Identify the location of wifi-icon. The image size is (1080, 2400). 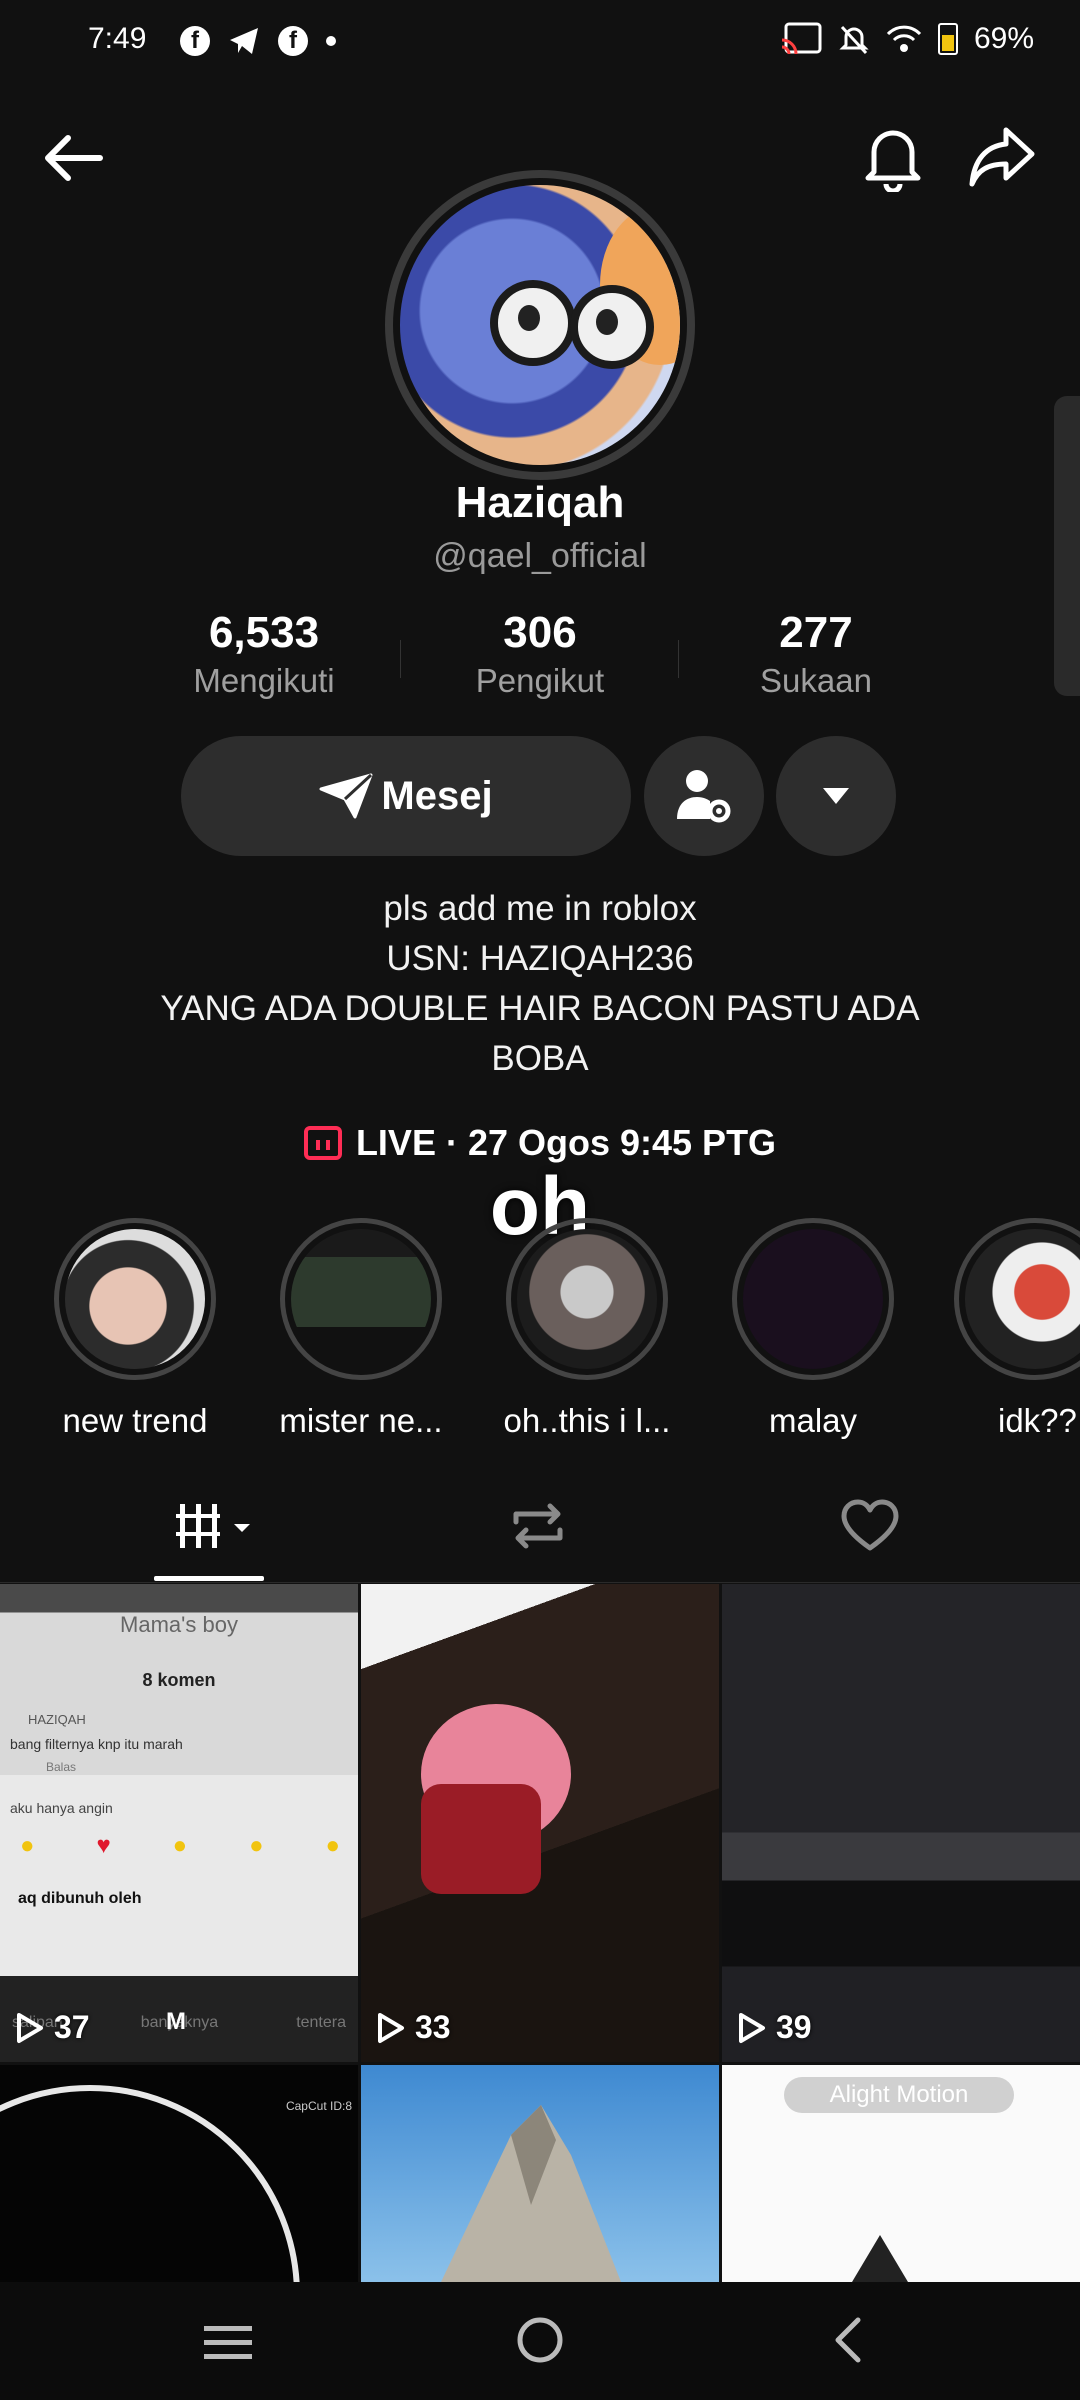
(904, 38).